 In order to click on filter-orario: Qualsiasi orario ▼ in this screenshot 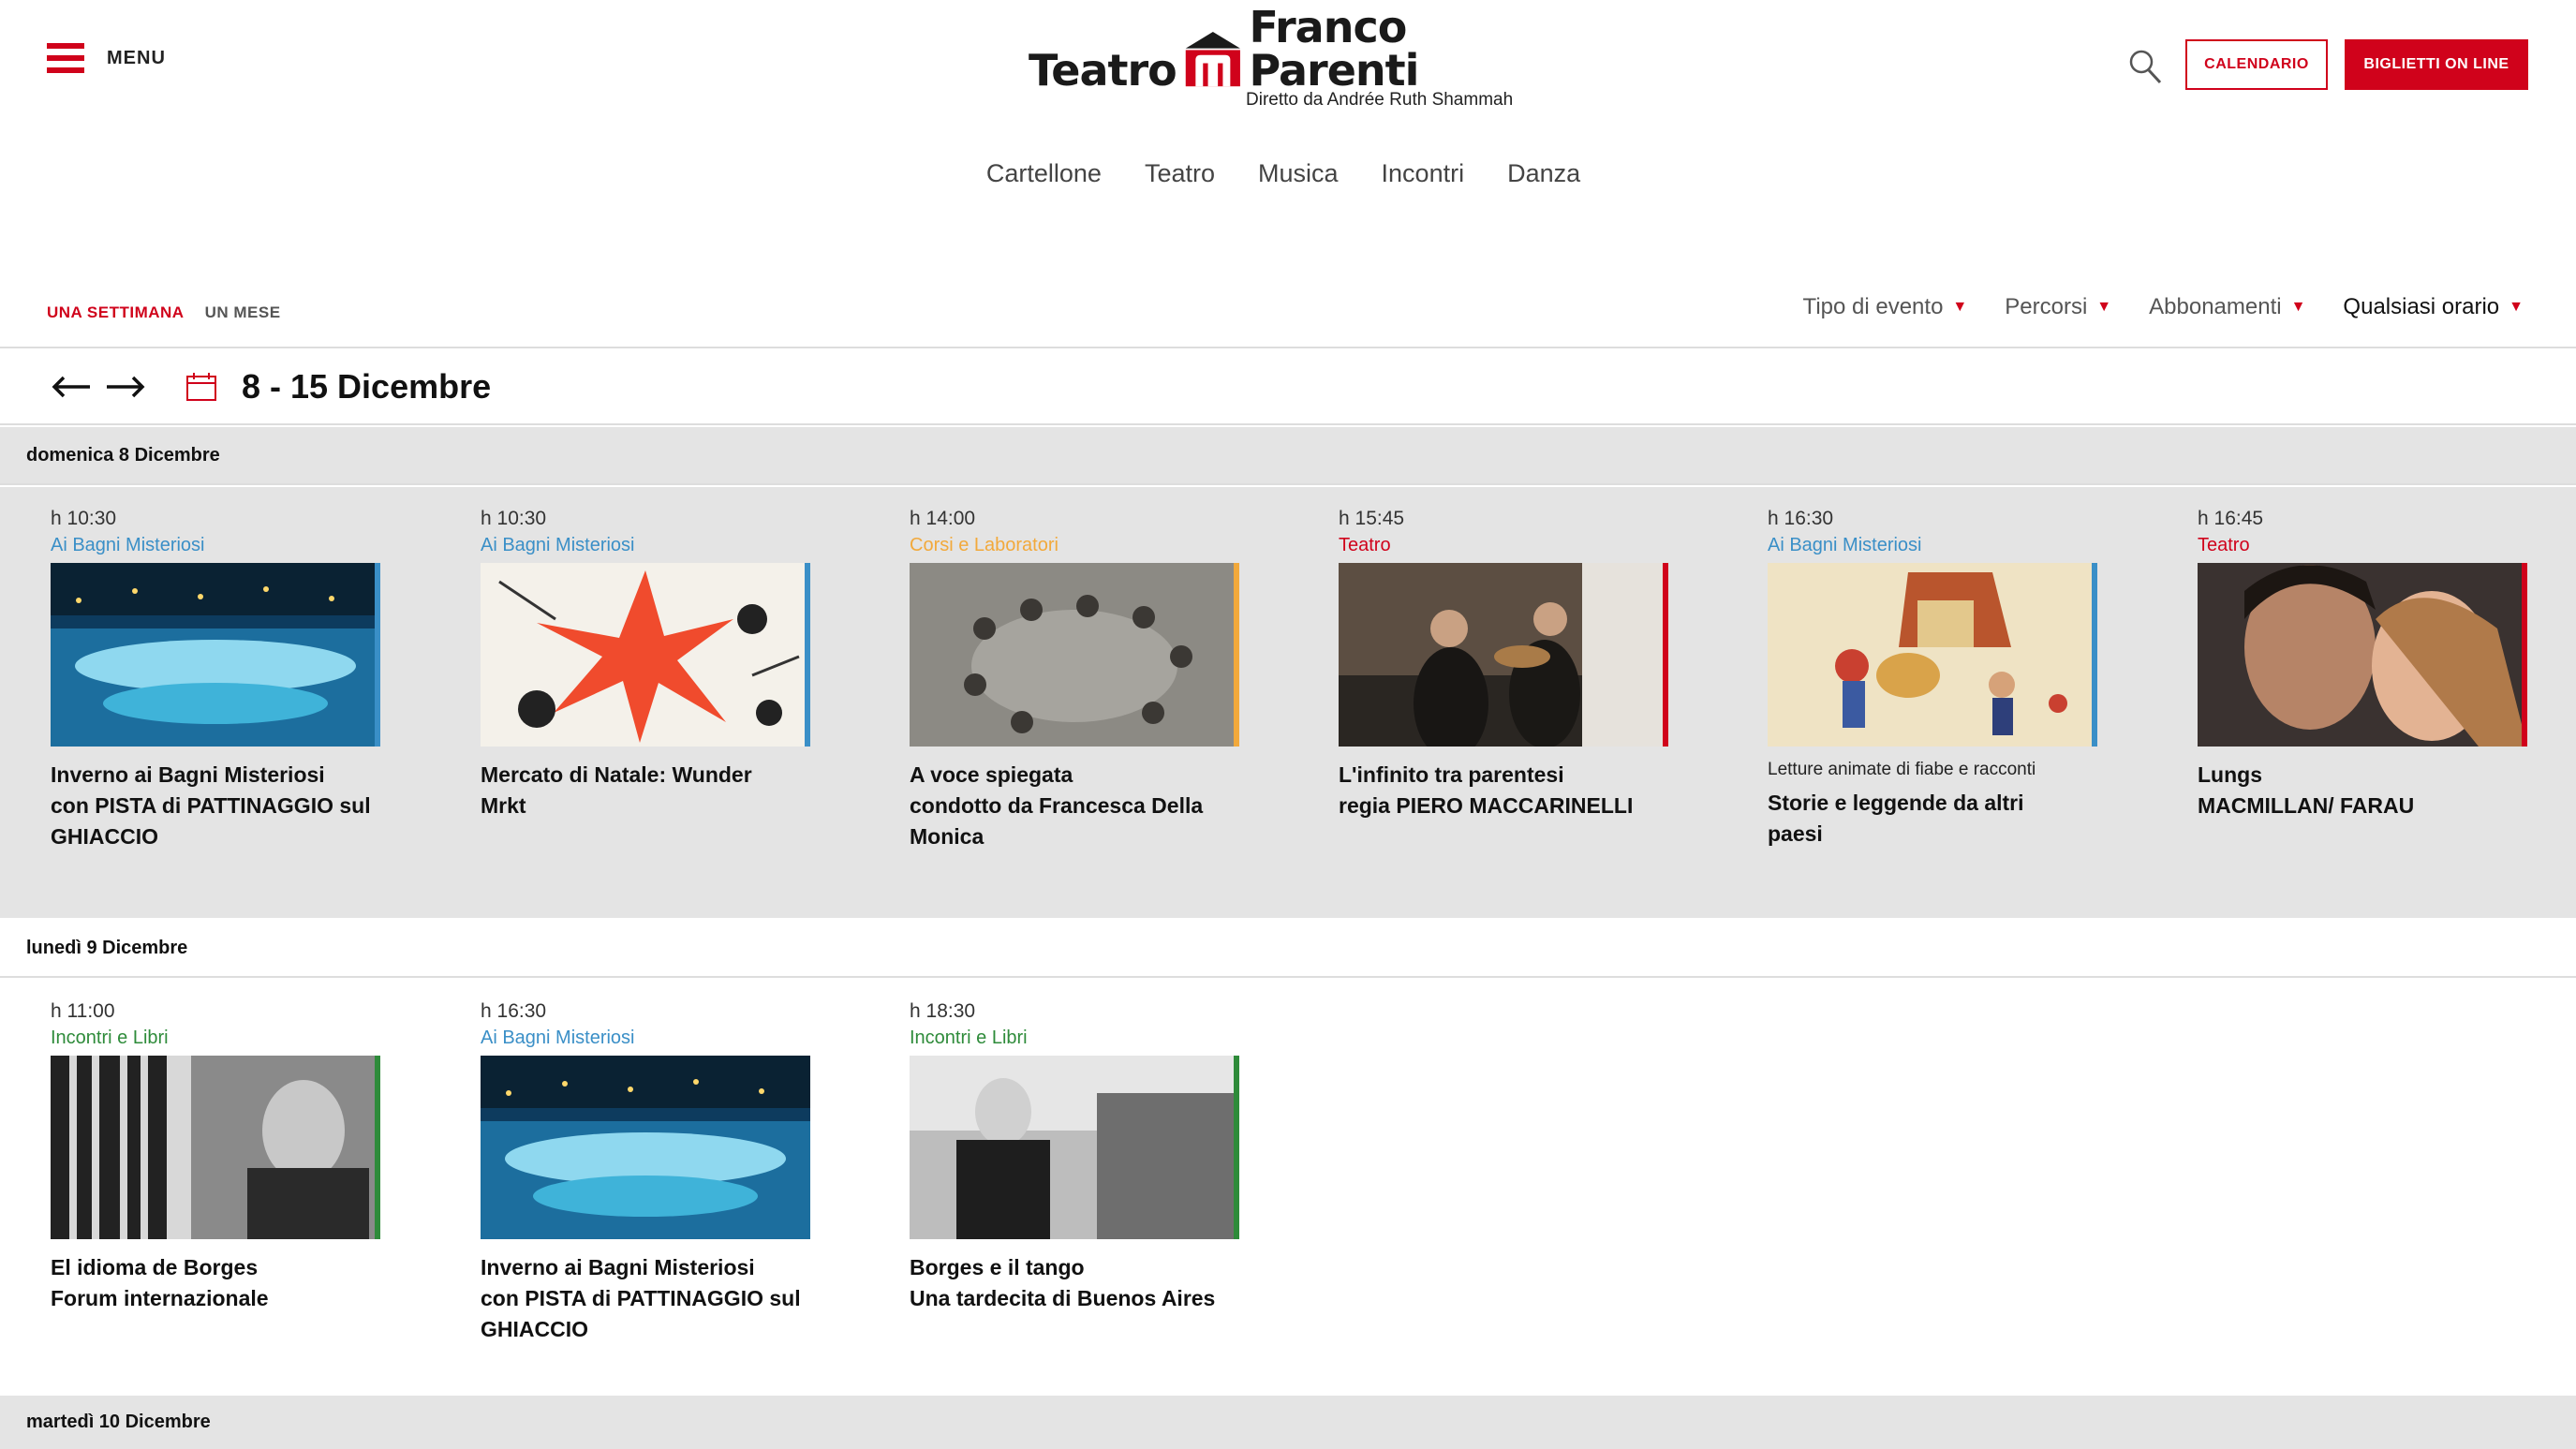, I will do `click(2433, 307)`.